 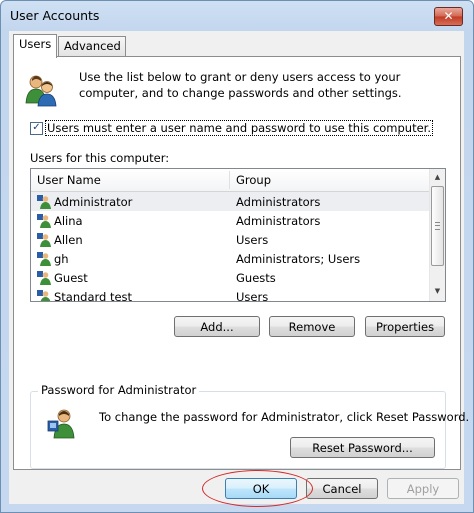 What do you see at coordinates (55, 15) in the screenshot?
I see `window-title: User Accounts` at bounding box center [55, 15].